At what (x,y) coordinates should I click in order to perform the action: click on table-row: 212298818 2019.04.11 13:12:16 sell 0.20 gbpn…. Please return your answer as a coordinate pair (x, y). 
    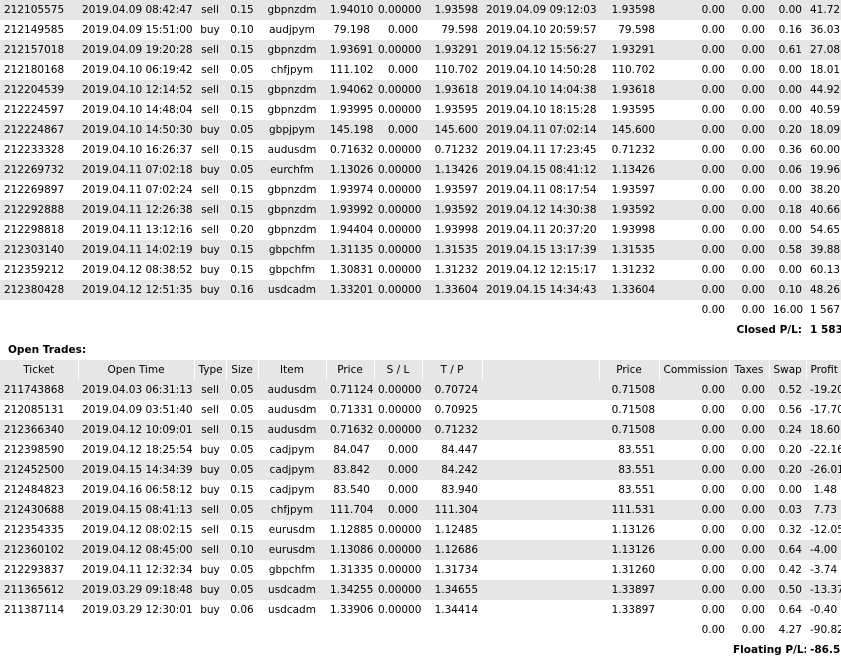
    Looking at the image, I should click on (420, 230).